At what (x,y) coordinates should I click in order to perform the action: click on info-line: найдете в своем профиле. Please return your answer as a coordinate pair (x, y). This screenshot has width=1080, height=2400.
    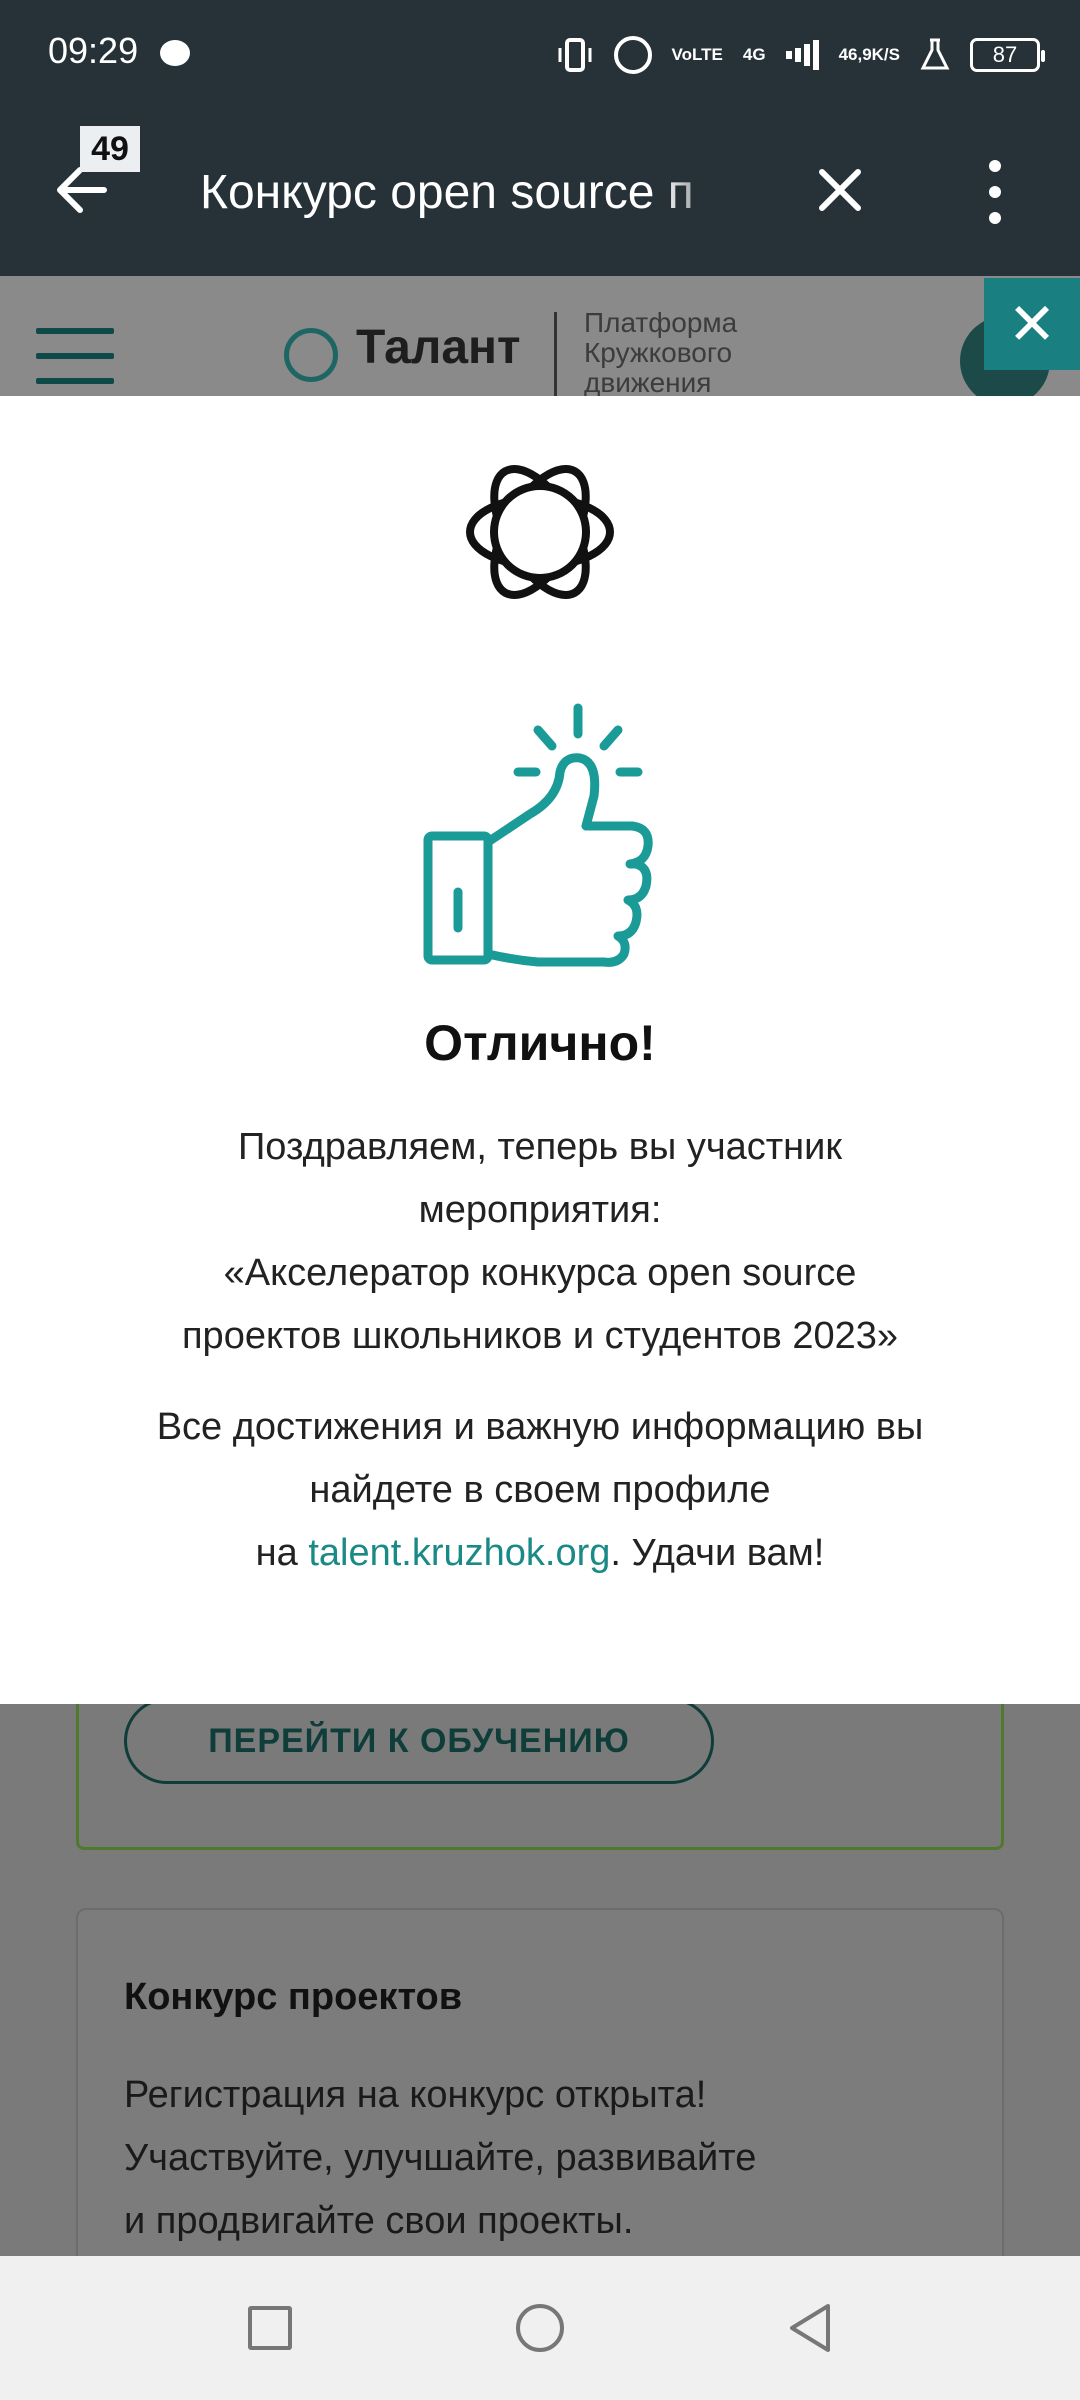
    Looking at the image, I should click on (540, 1490).